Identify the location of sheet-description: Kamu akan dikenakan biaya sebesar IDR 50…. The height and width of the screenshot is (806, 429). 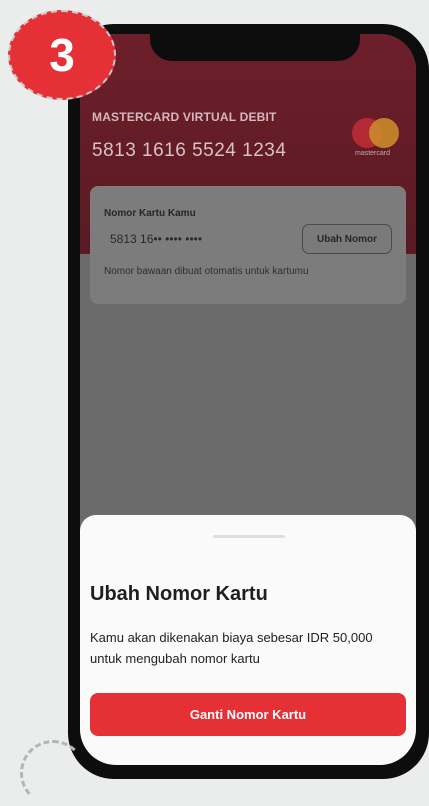
(231, 648).